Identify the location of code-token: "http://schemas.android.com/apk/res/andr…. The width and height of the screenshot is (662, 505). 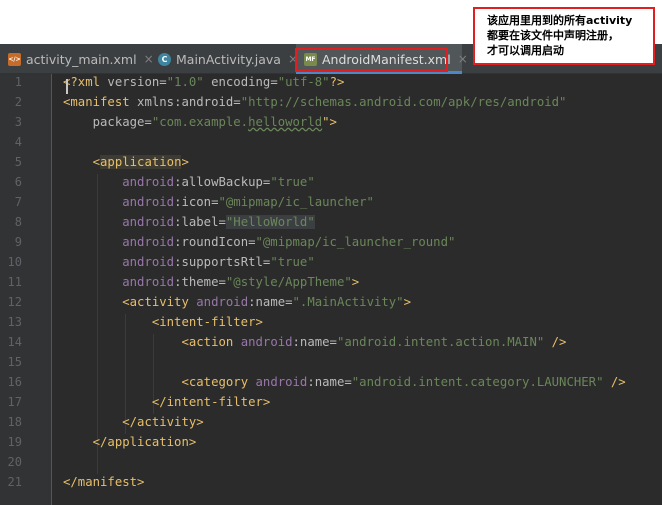
(403, 102).